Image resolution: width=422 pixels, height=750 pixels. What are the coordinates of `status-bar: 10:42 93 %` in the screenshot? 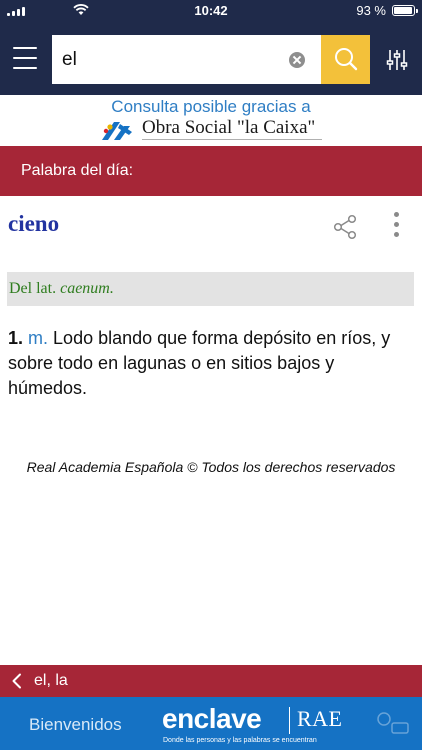 It's located at (211, 11).